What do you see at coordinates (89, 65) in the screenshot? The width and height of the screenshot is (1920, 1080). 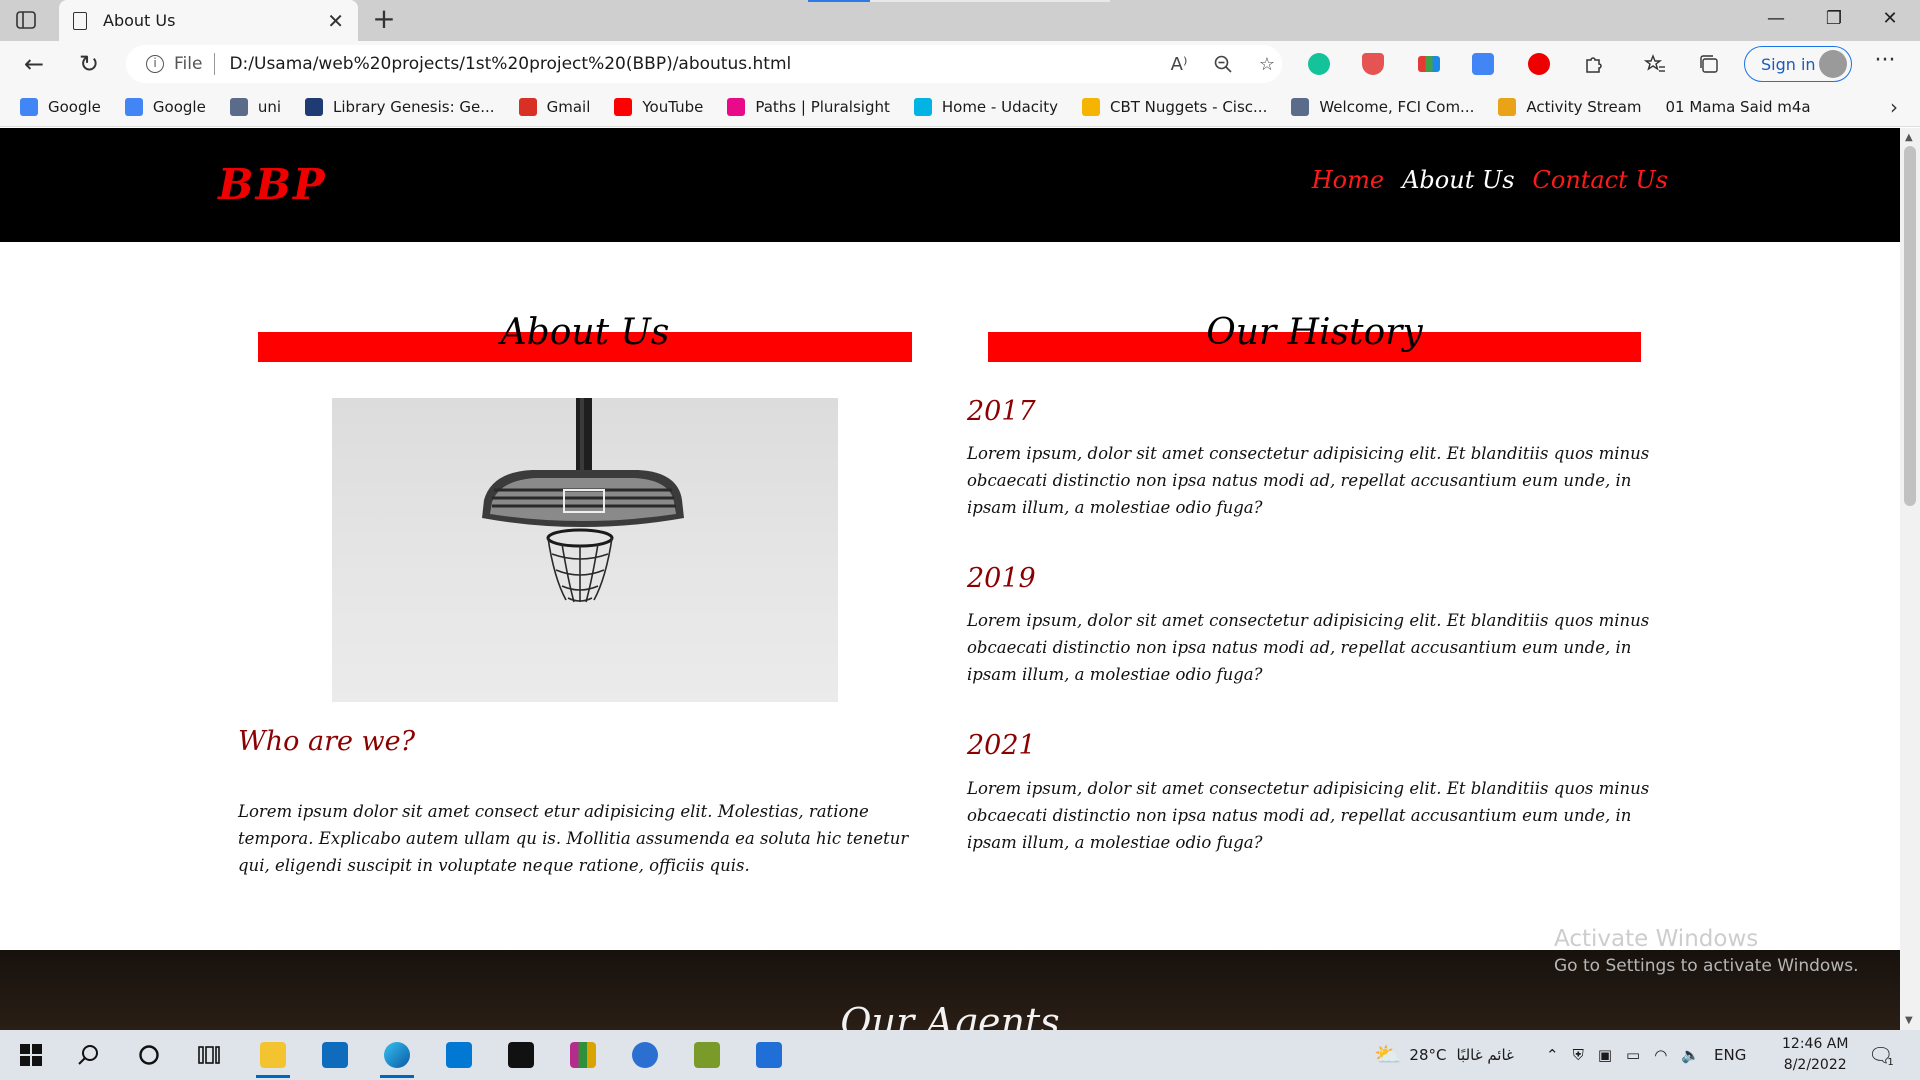 I see `refresh-icon: ↻` at bounding box center [89, 65].